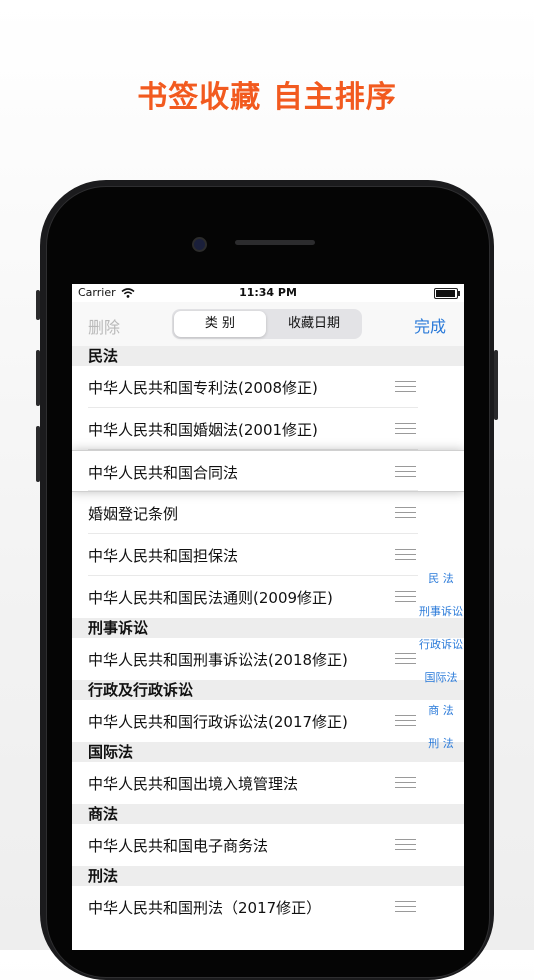 The height and width of the screenshot is (980, 534). I want to click on volume-down-button, so click(38, 454).